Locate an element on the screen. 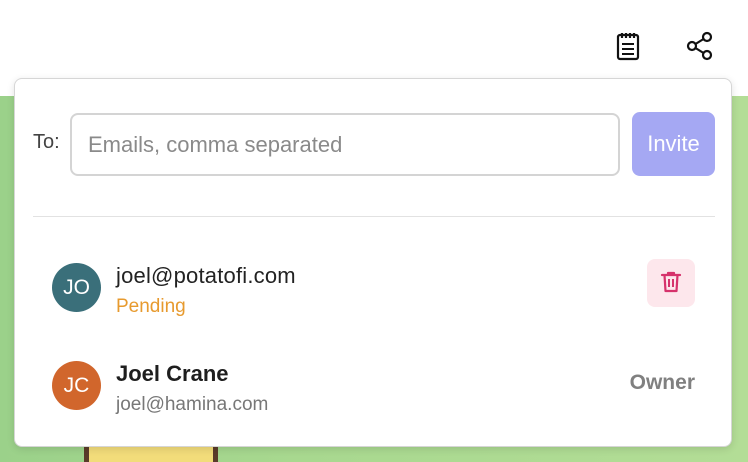 Image resolution: width=748 pixels, height=462 pixels. role-label: Owner is located at coordinates (662, 382).